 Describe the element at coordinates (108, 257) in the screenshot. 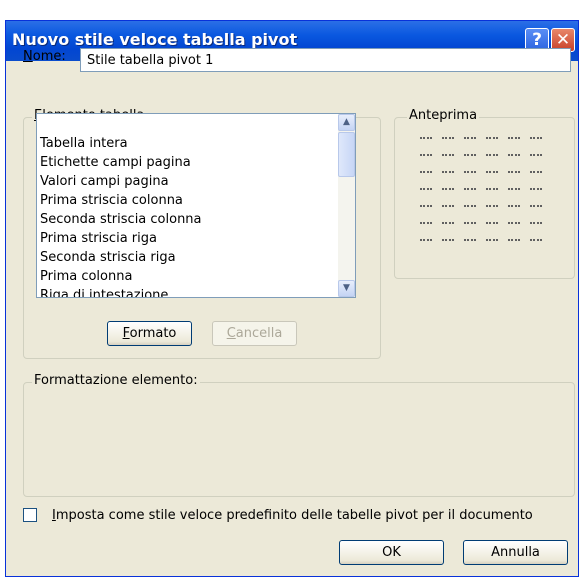

I see `list-item: Seconda striscia riga` at that location.